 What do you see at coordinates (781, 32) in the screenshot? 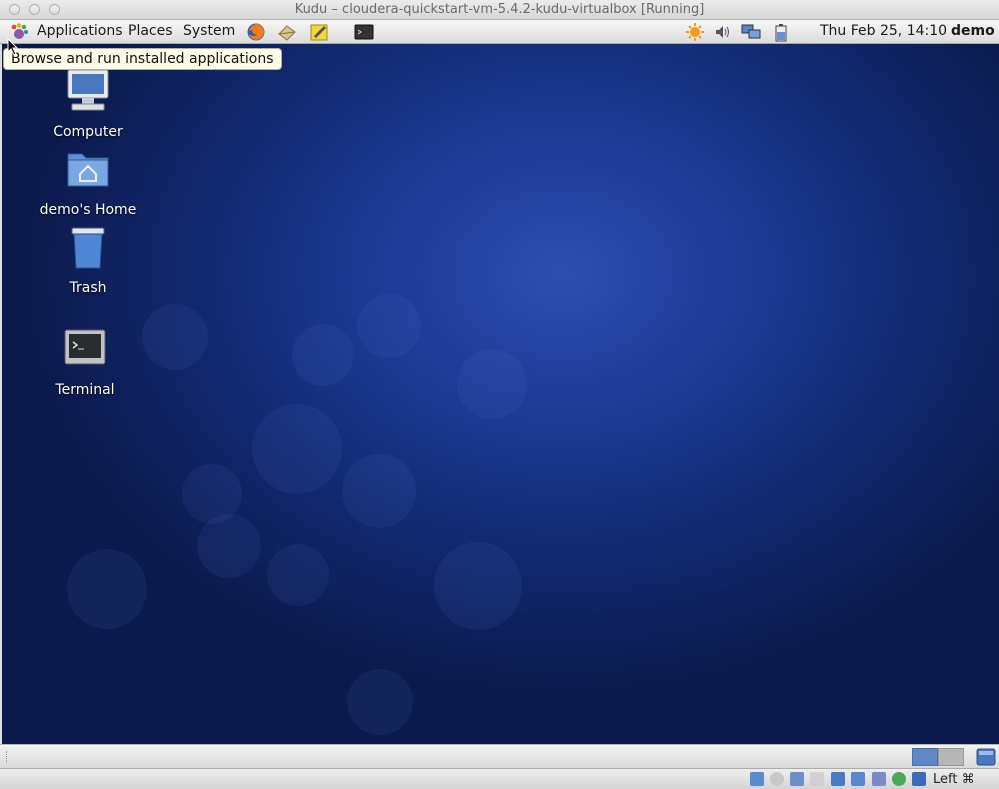
I see `battery-icon` at bounding box center [781, 32].